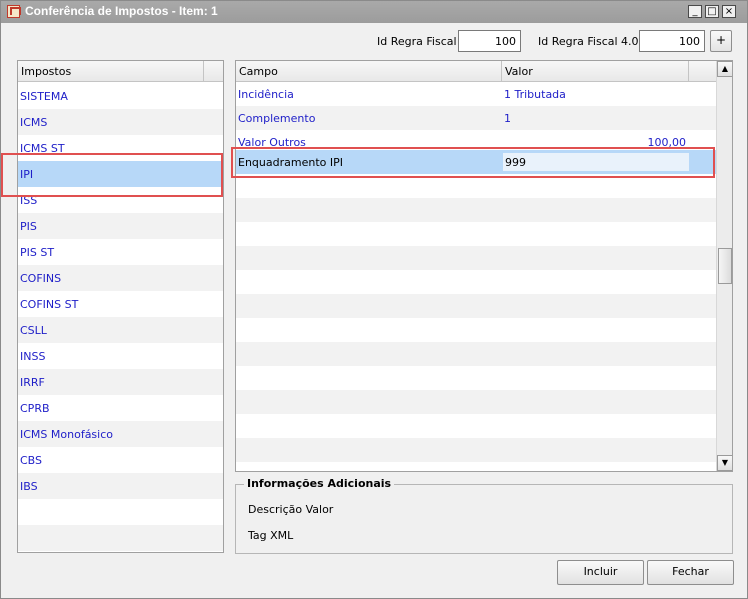 This screenshot has width=748, height=599. What do you see at coordinates (489, 41) in the screenshot?
I see `id-regra-fiscal-input: 100` at bounding box center [489, 41].